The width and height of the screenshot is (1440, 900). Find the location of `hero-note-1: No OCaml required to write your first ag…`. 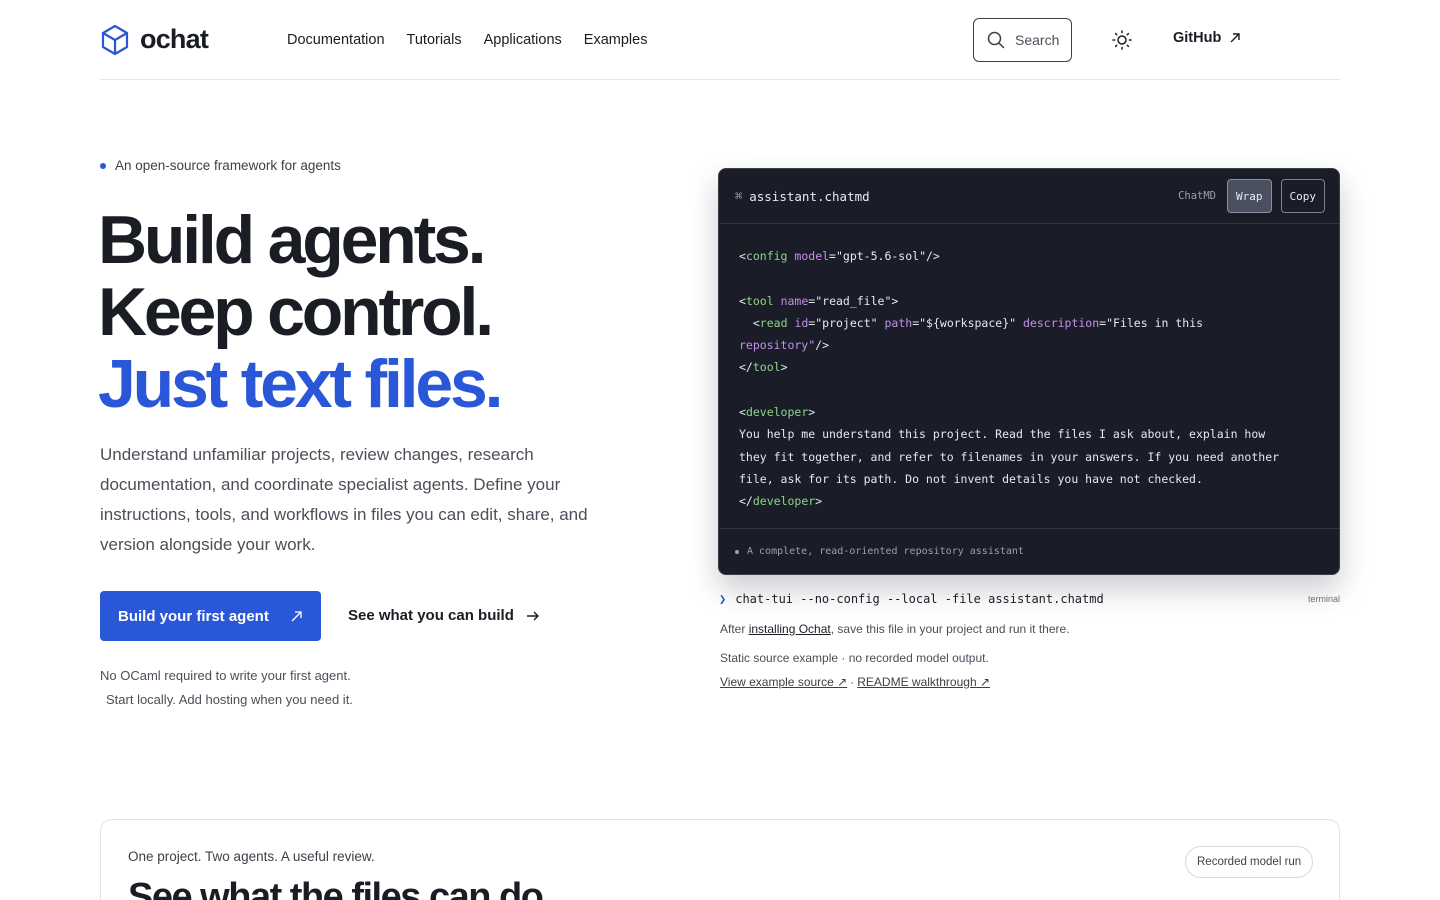

hero-note-1: No OCaml required to write your first ag… is located at coordinates (225, 675).